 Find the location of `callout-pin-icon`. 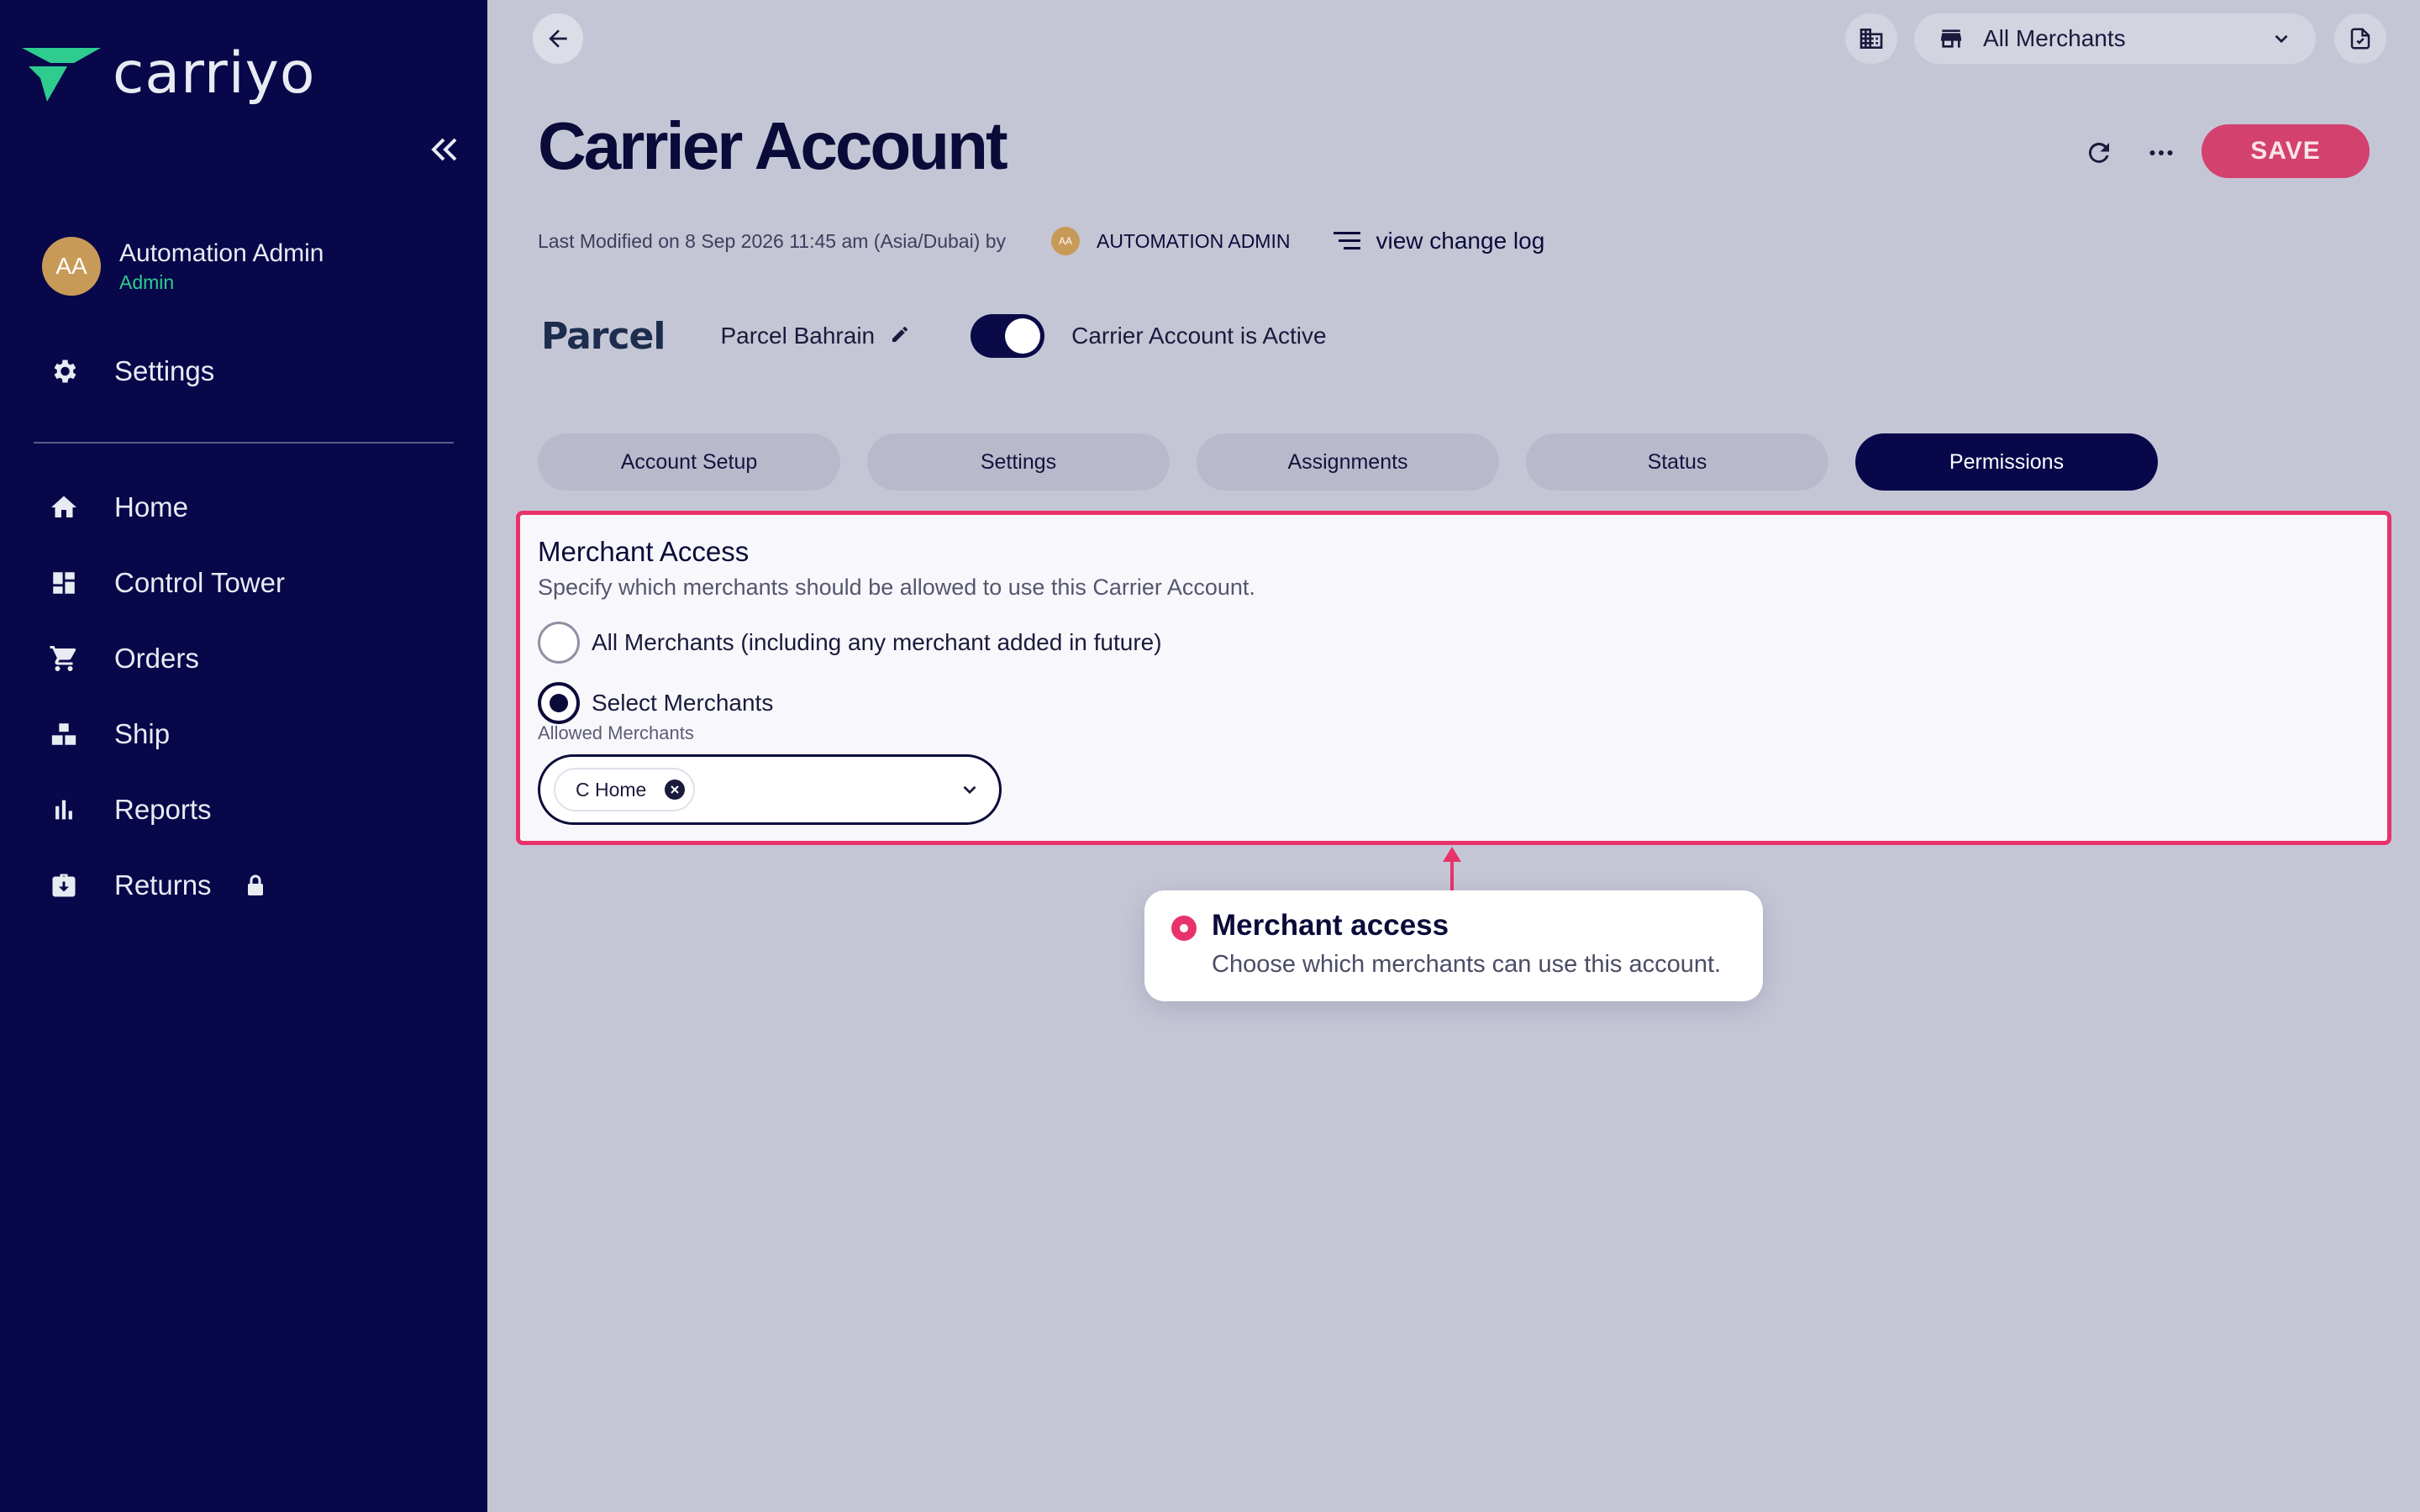

callout-pin-icon is located at coordinates (1184, 928).